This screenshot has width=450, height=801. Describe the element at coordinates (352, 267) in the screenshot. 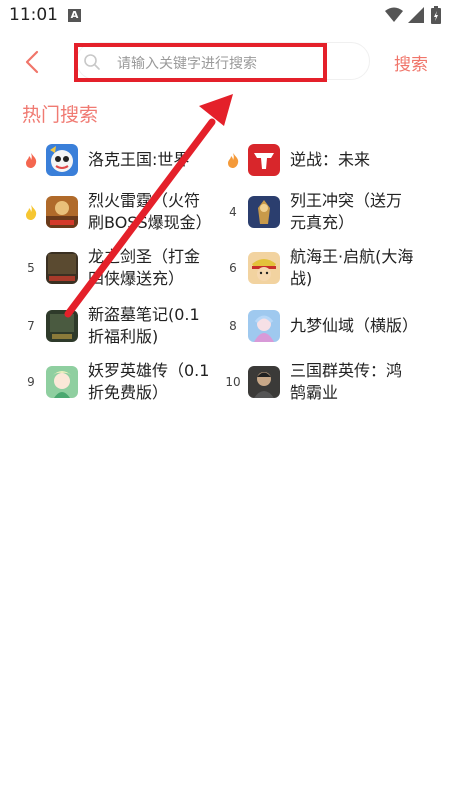

I see `game-name: 航海王·启航(大海战)` at that location.